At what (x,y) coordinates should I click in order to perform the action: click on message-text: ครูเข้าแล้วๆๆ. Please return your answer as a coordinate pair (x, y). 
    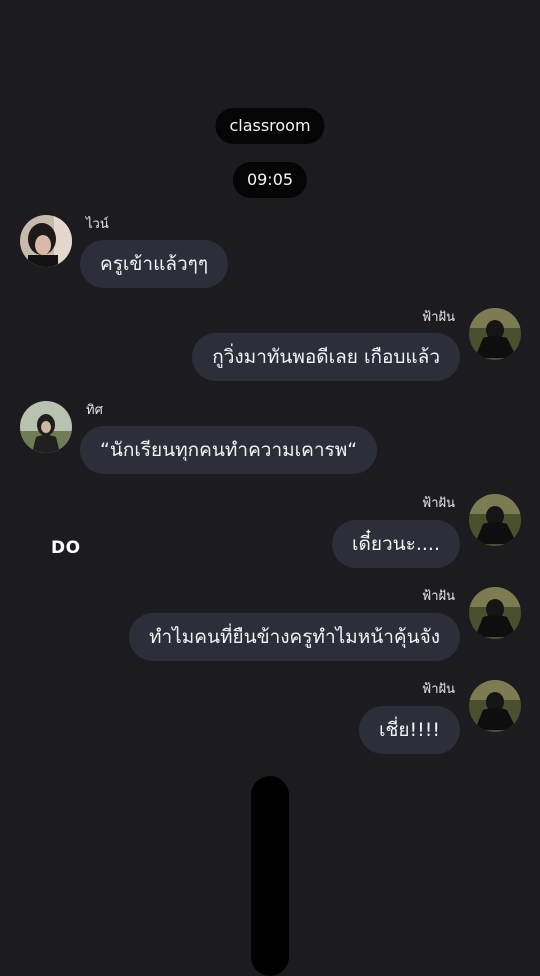
    Looking at the image, I should click on (154, 264).